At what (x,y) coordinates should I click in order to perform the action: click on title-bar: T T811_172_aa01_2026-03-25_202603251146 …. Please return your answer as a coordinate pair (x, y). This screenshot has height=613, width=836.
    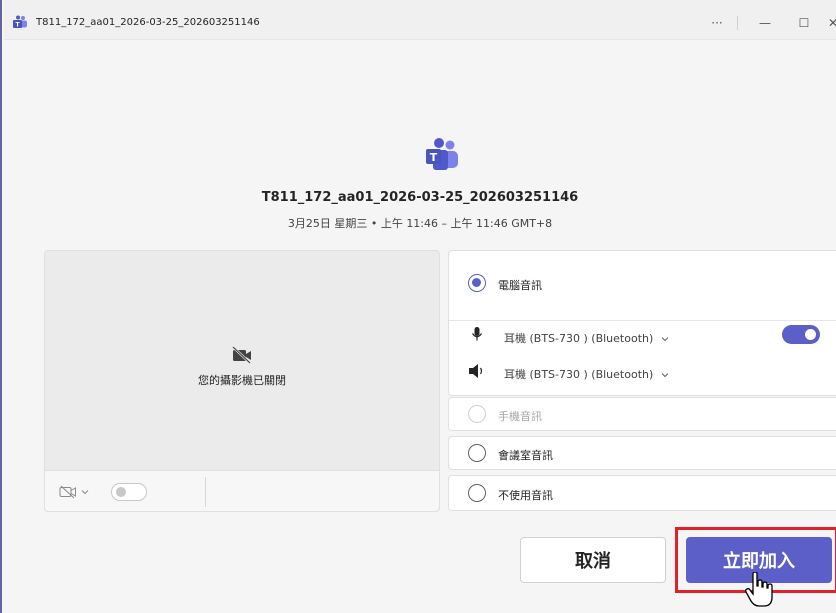
    Looking at the image, I should click on (420, 20).